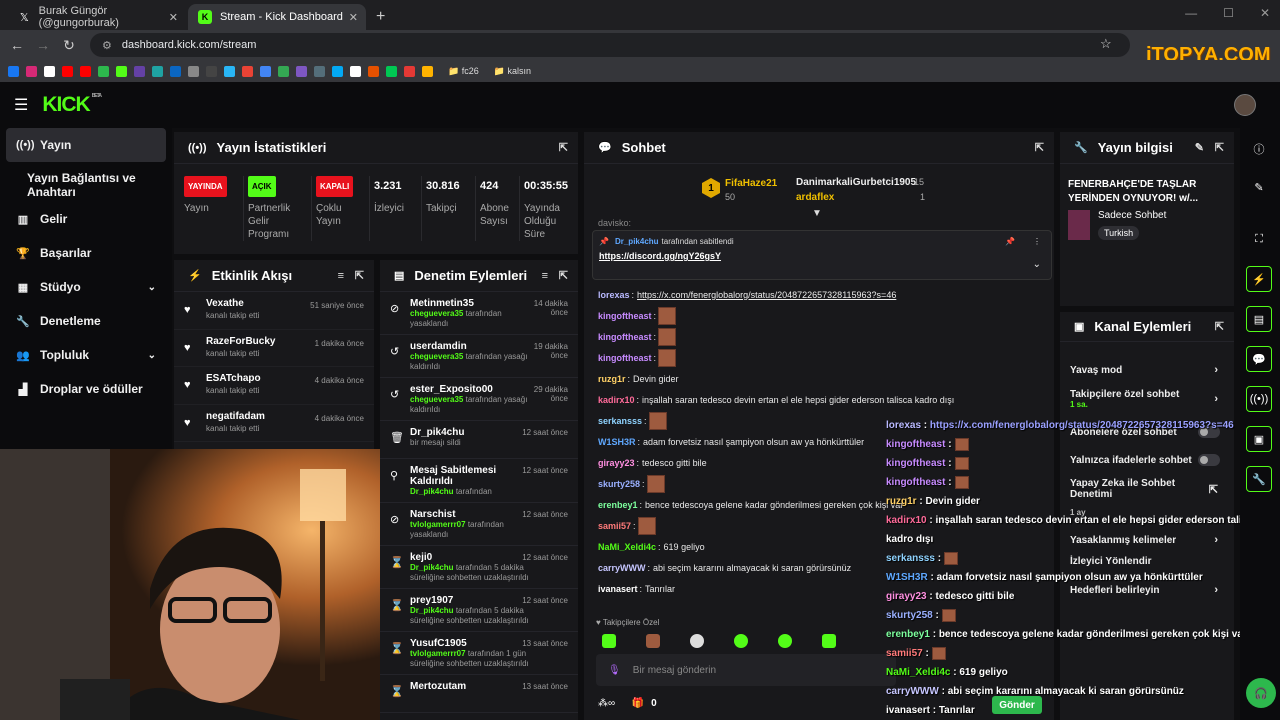  Describe the element at coordinates (822, 256) in the screenshot. I see `pinned-link: https://discord.gg/ngY26gsY` at that location.